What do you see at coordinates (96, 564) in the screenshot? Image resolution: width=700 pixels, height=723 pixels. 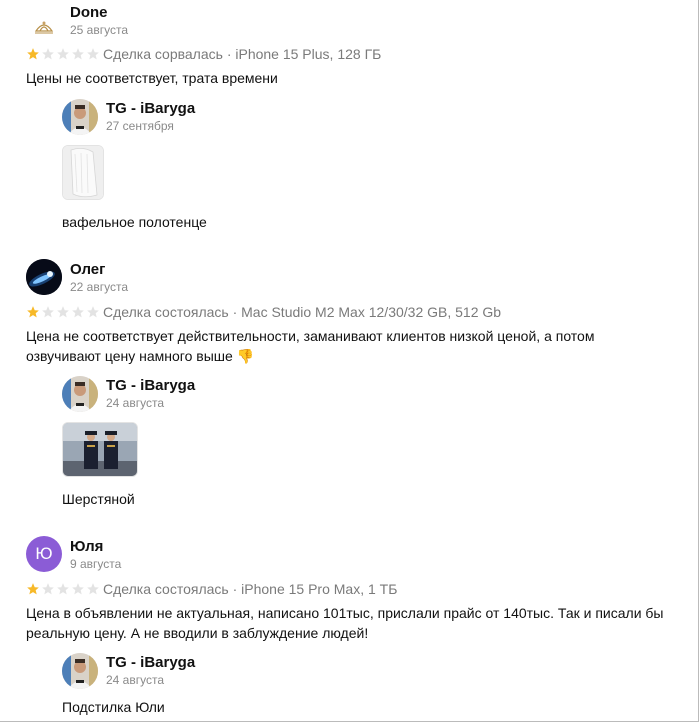 I see `review-date: 9 августа` at bounding box center [96, 564].